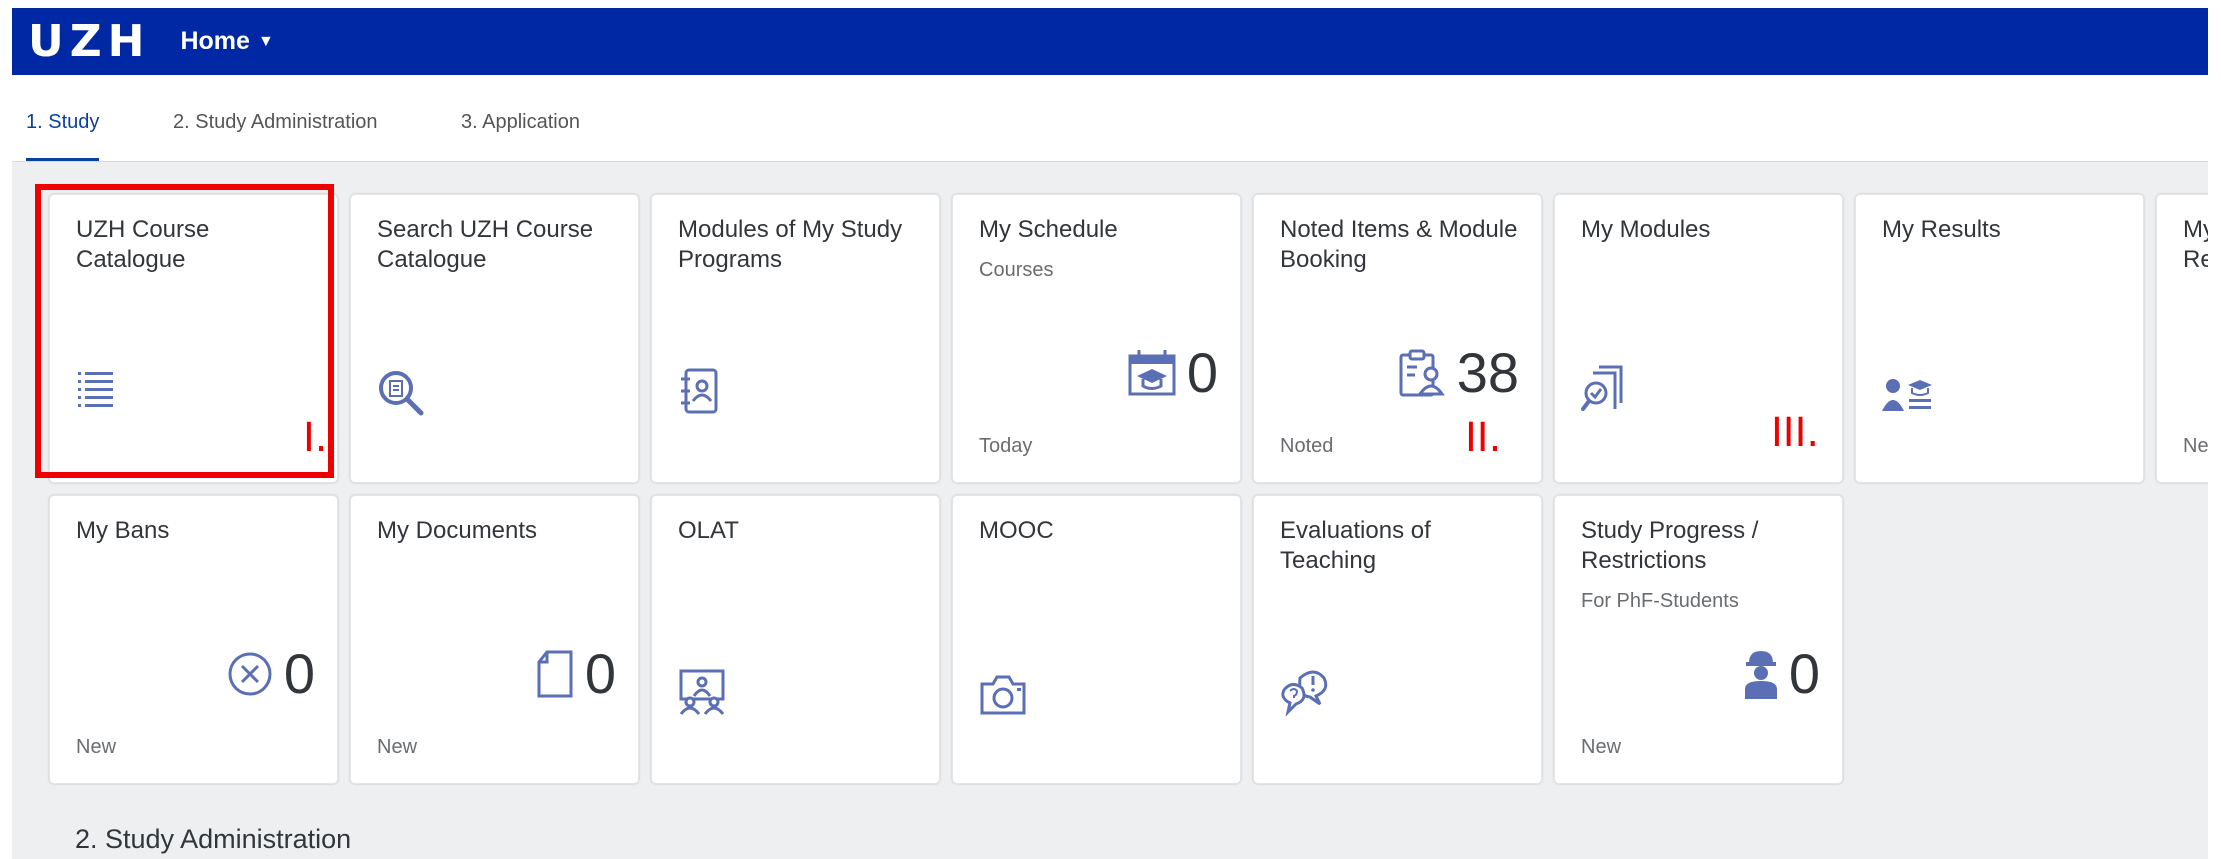 The width and height of the screenshot is (2221, 859). I want to click on document-icon, so click(555, 674).